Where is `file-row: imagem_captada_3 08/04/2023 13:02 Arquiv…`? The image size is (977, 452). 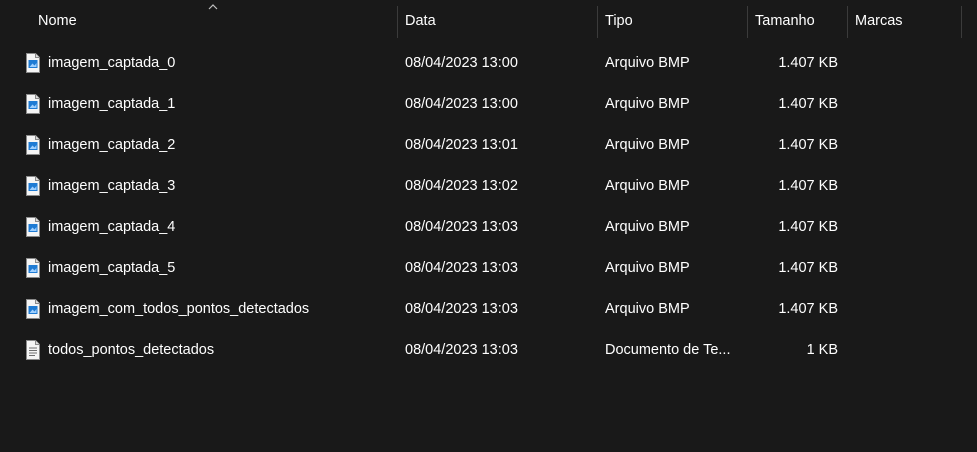
file-row: imagem_captada_3 08/04/2023 13:02 Arquiv… is located at coordinates (488, 186).